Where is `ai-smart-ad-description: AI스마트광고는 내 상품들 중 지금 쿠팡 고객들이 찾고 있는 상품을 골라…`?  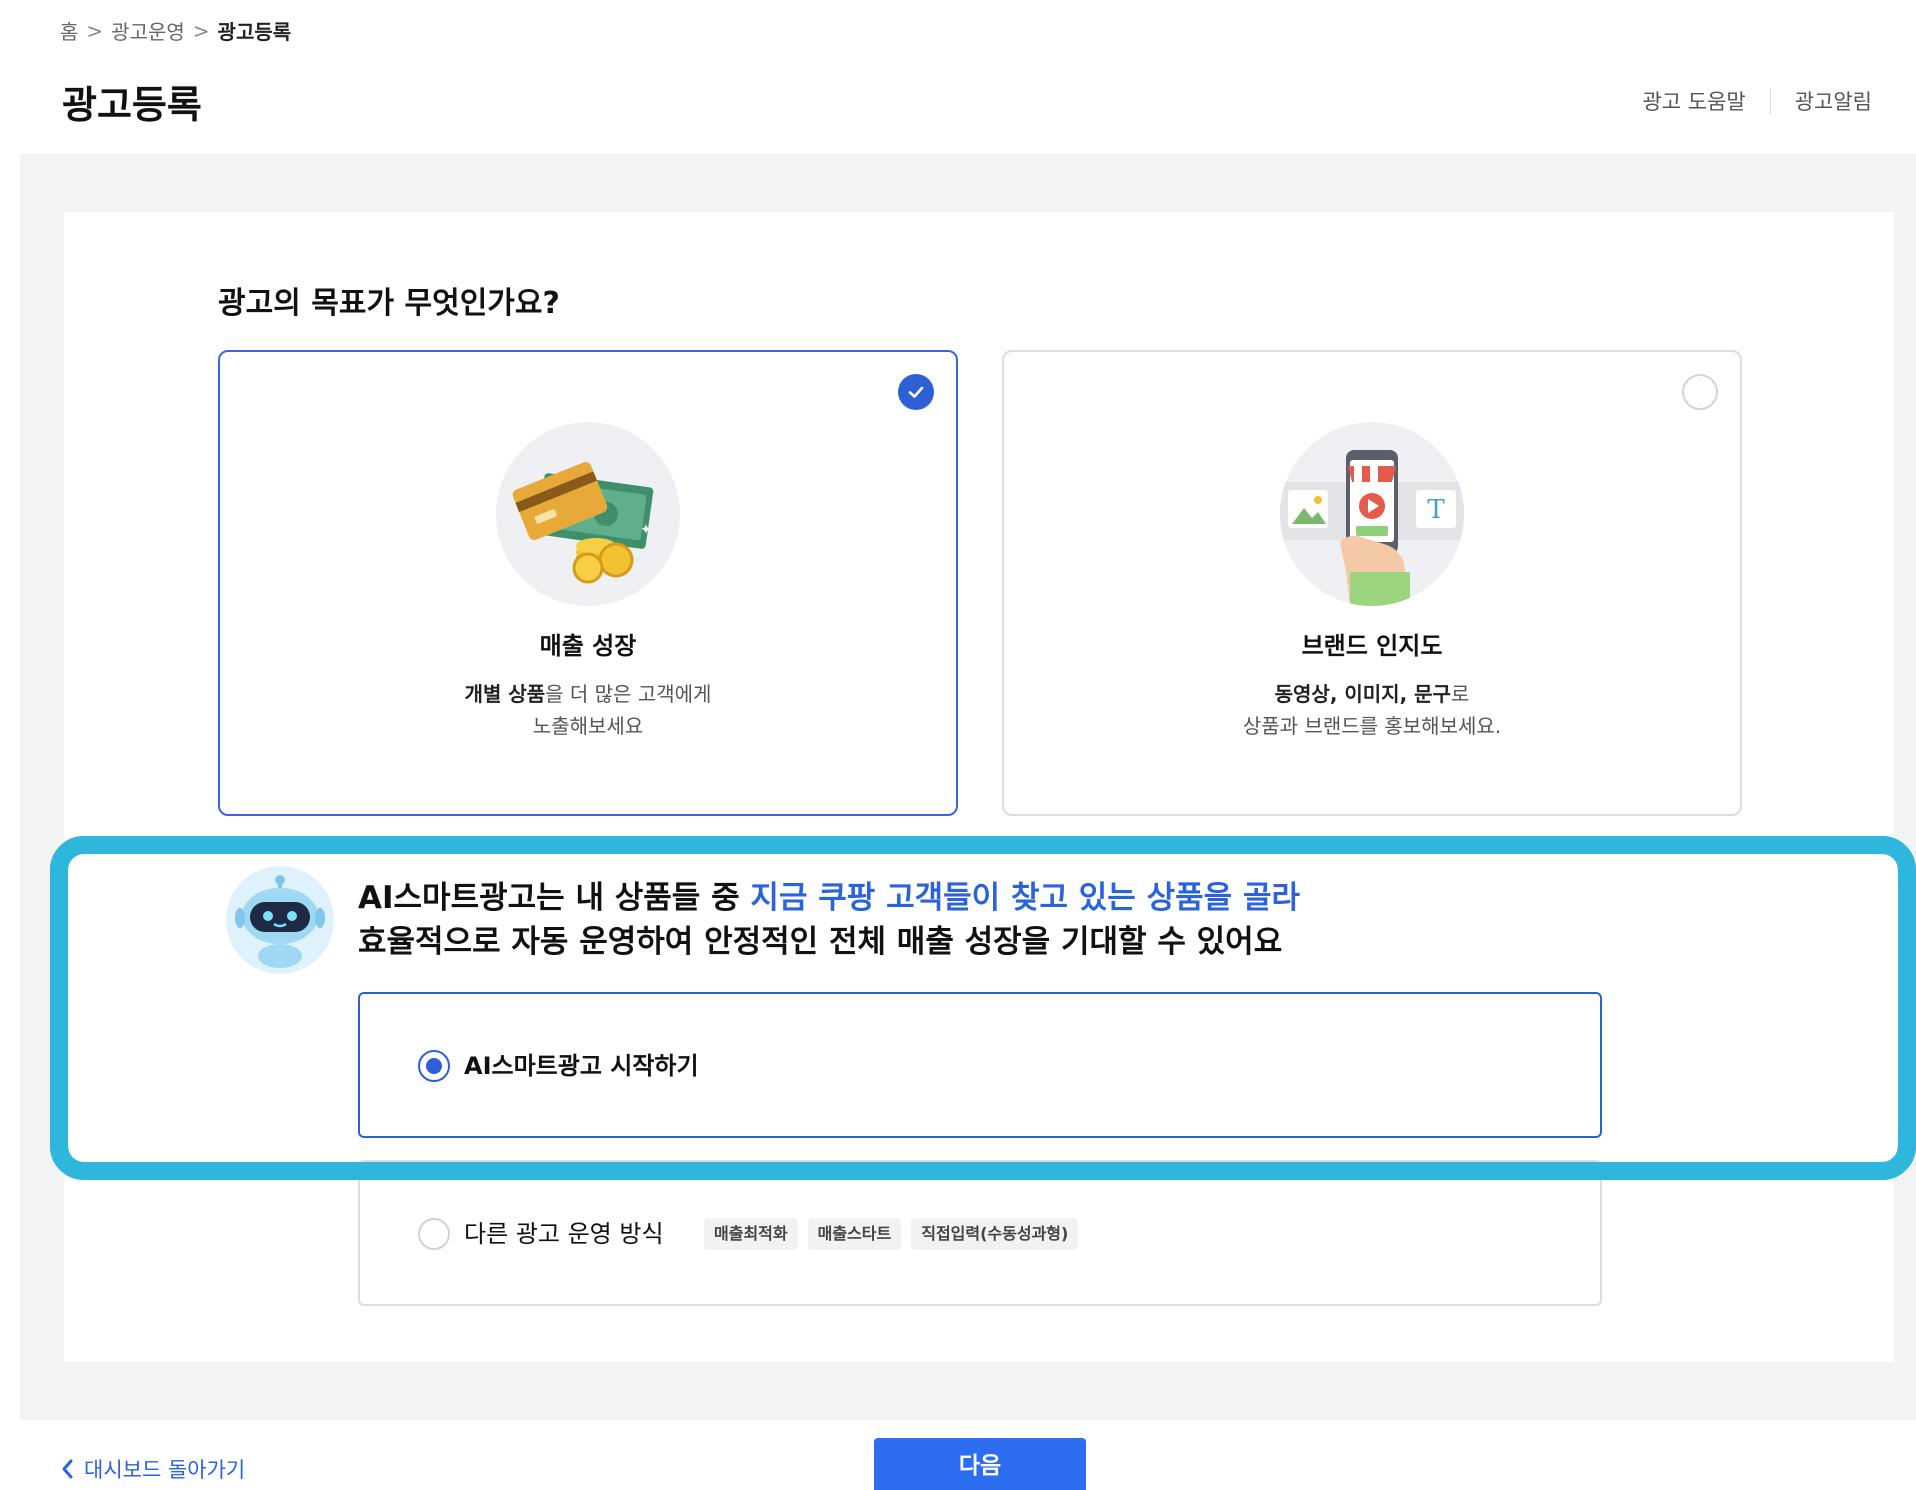
ai-smart-ad-description: AI스마트광고는 내 상품들 중 지금 쿠팡 고객들이 찾고 있는 상품을 골라… is located at coordinates (829, 920).